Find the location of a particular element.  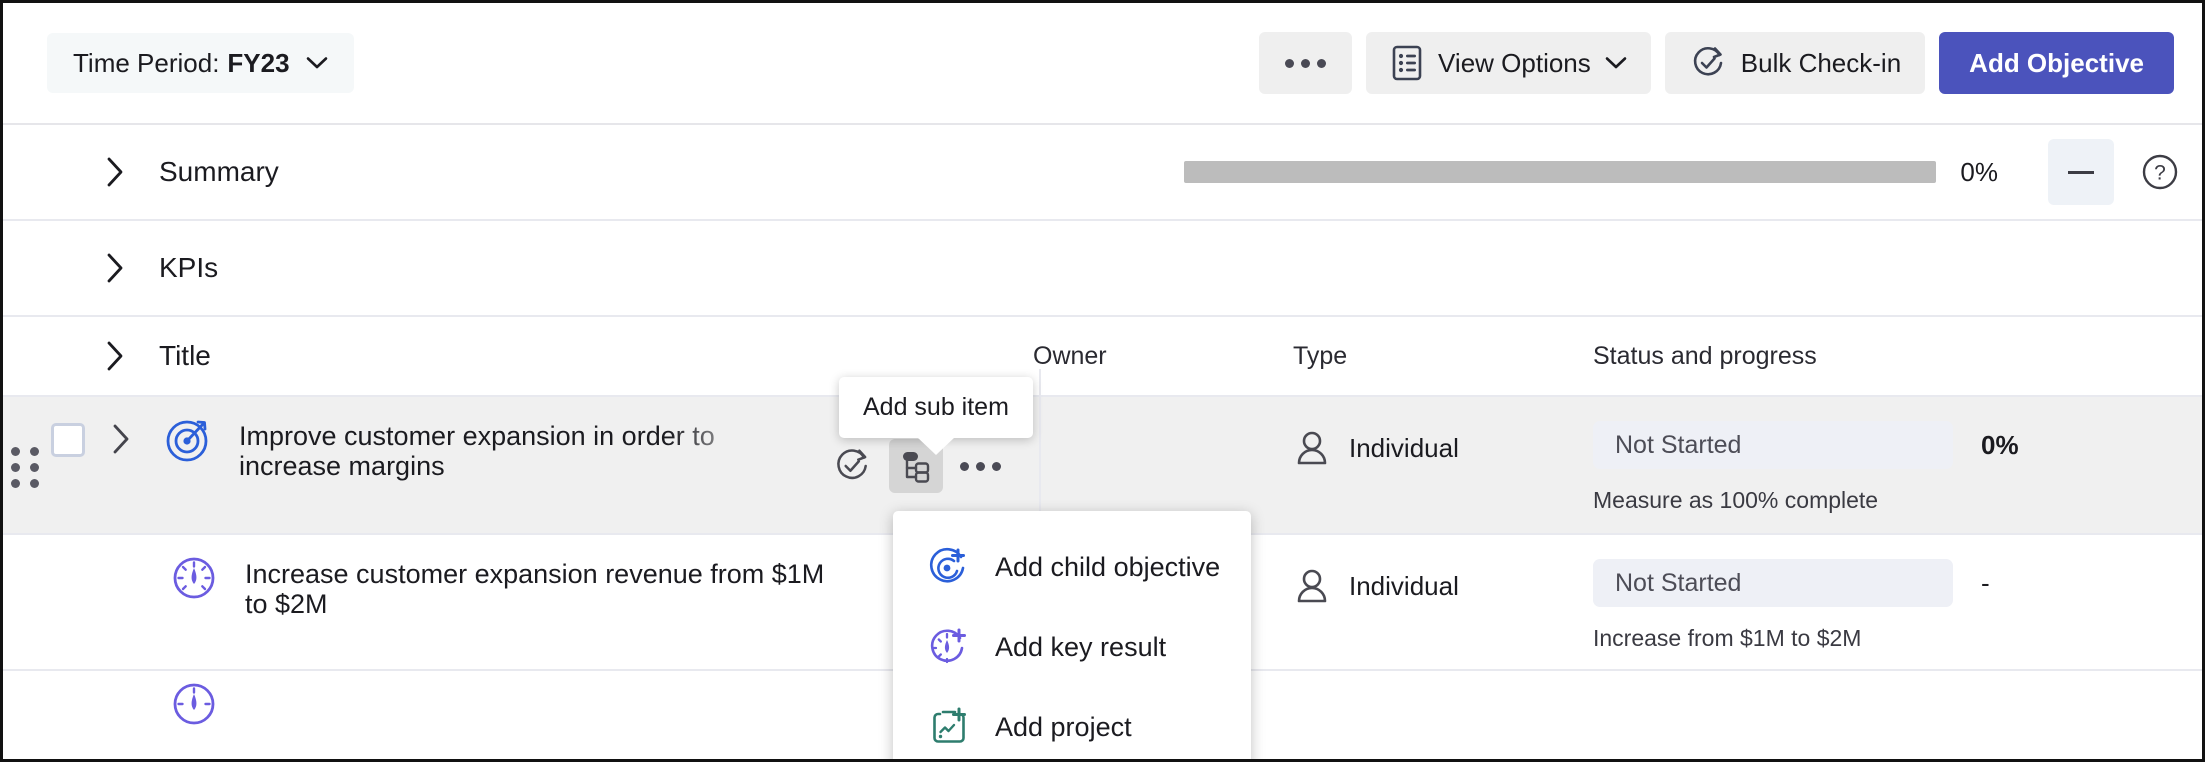

add-sub-item-tooltip: Add sub item is located at coordinates (936, 407).